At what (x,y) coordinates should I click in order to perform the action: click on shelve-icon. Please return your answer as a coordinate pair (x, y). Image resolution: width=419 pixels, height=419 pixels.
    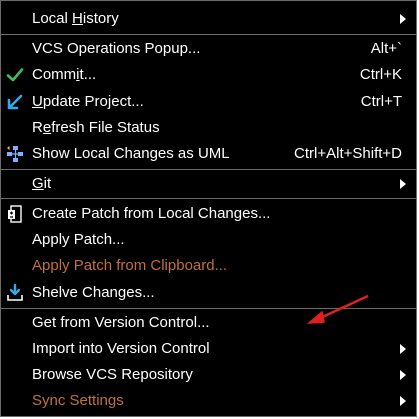
    Looking at the image, I should click on (15, 292).